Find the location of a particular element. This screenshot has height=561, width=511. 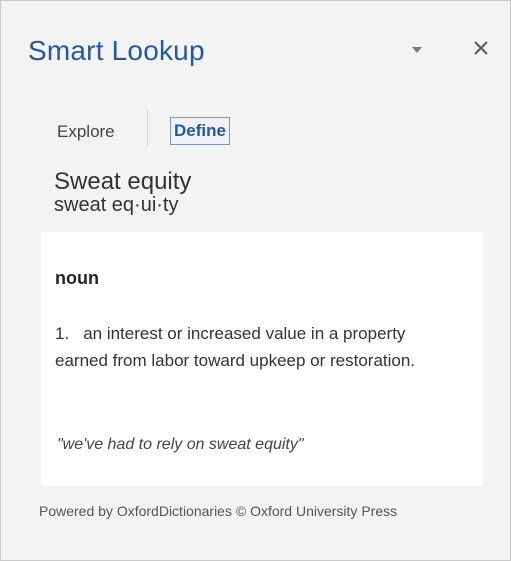

pane-options-dropdown is located at coordinates (417, 50).